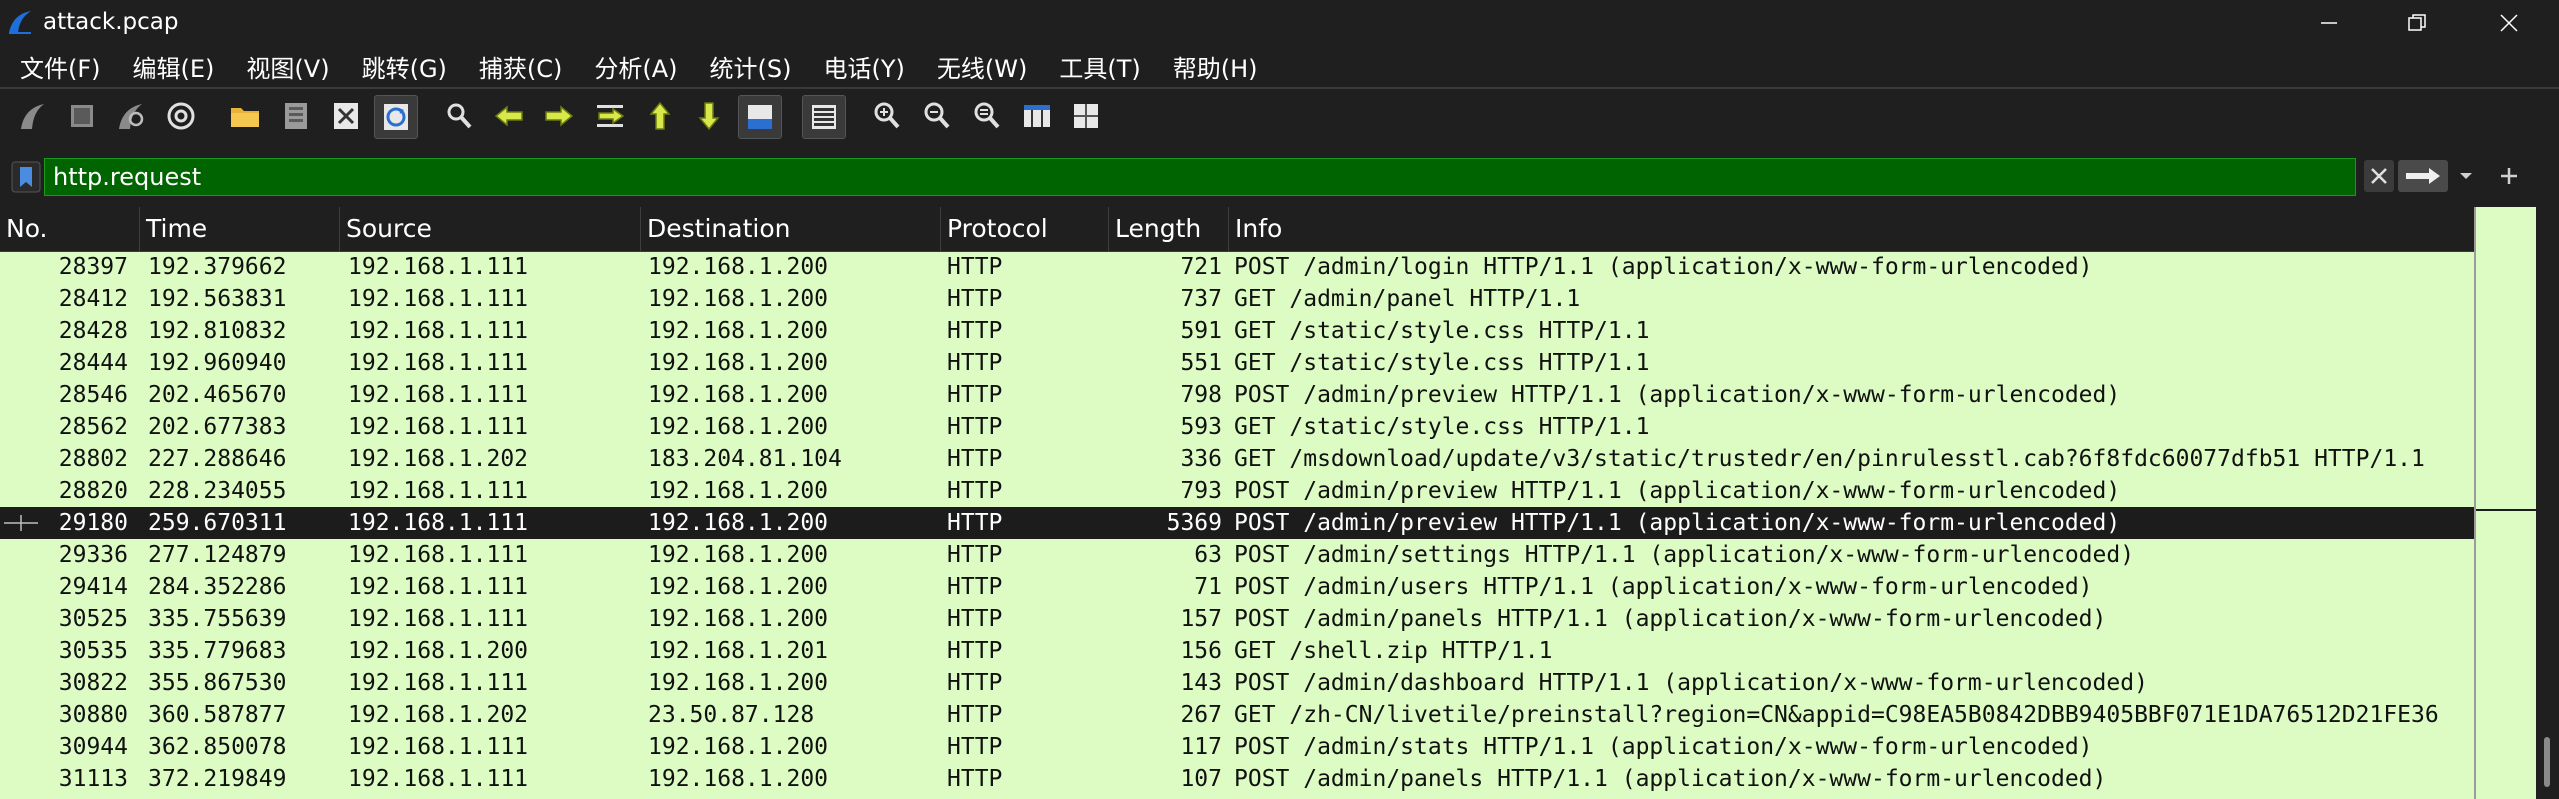 The image size is (2559, 799). I want to click on normal-size-button, so click(987, 116).